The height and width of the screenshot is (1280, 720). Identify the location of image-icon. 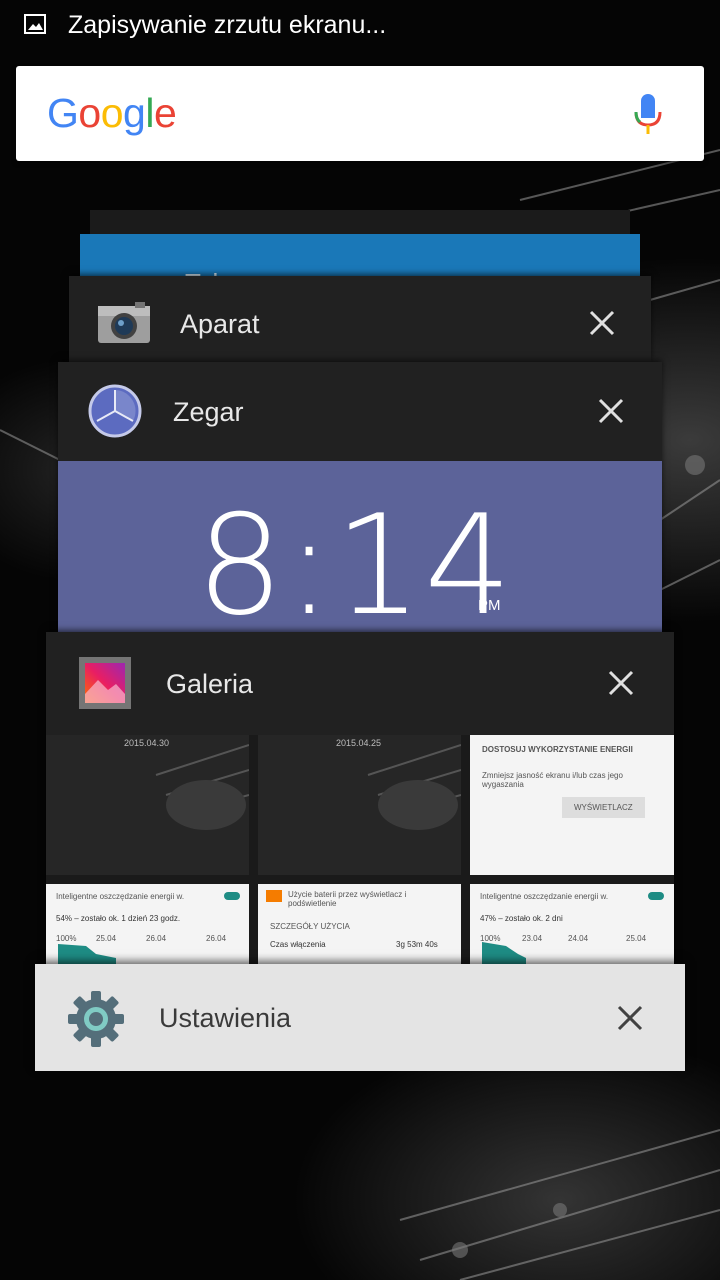
(35, 24).